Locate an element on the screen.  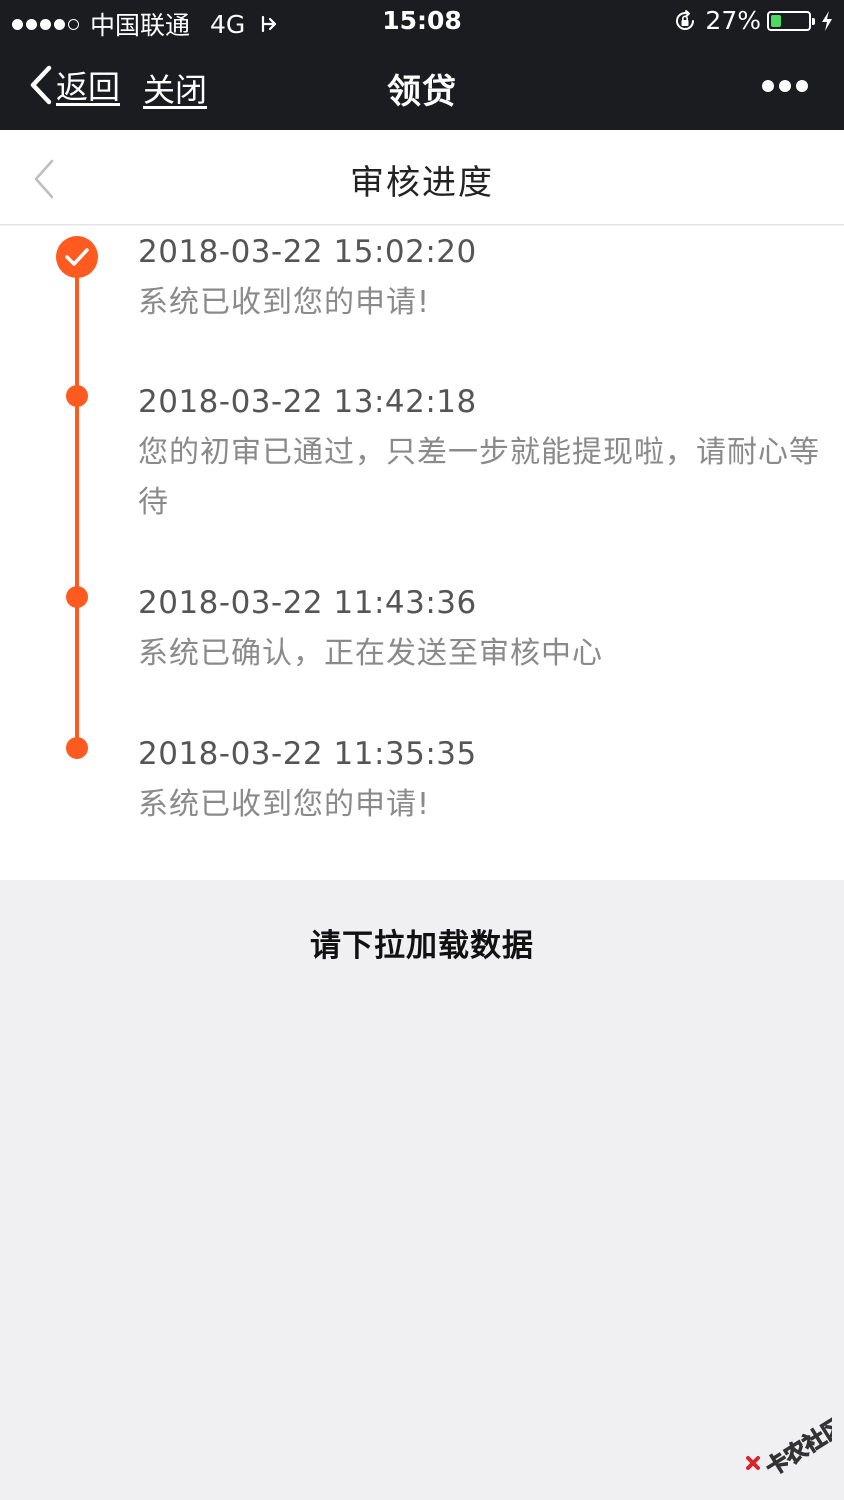
timeline-message: 您的初审已通过，只差一步就能提现啦，请耐心等待 is located at coordinates (479, 477).